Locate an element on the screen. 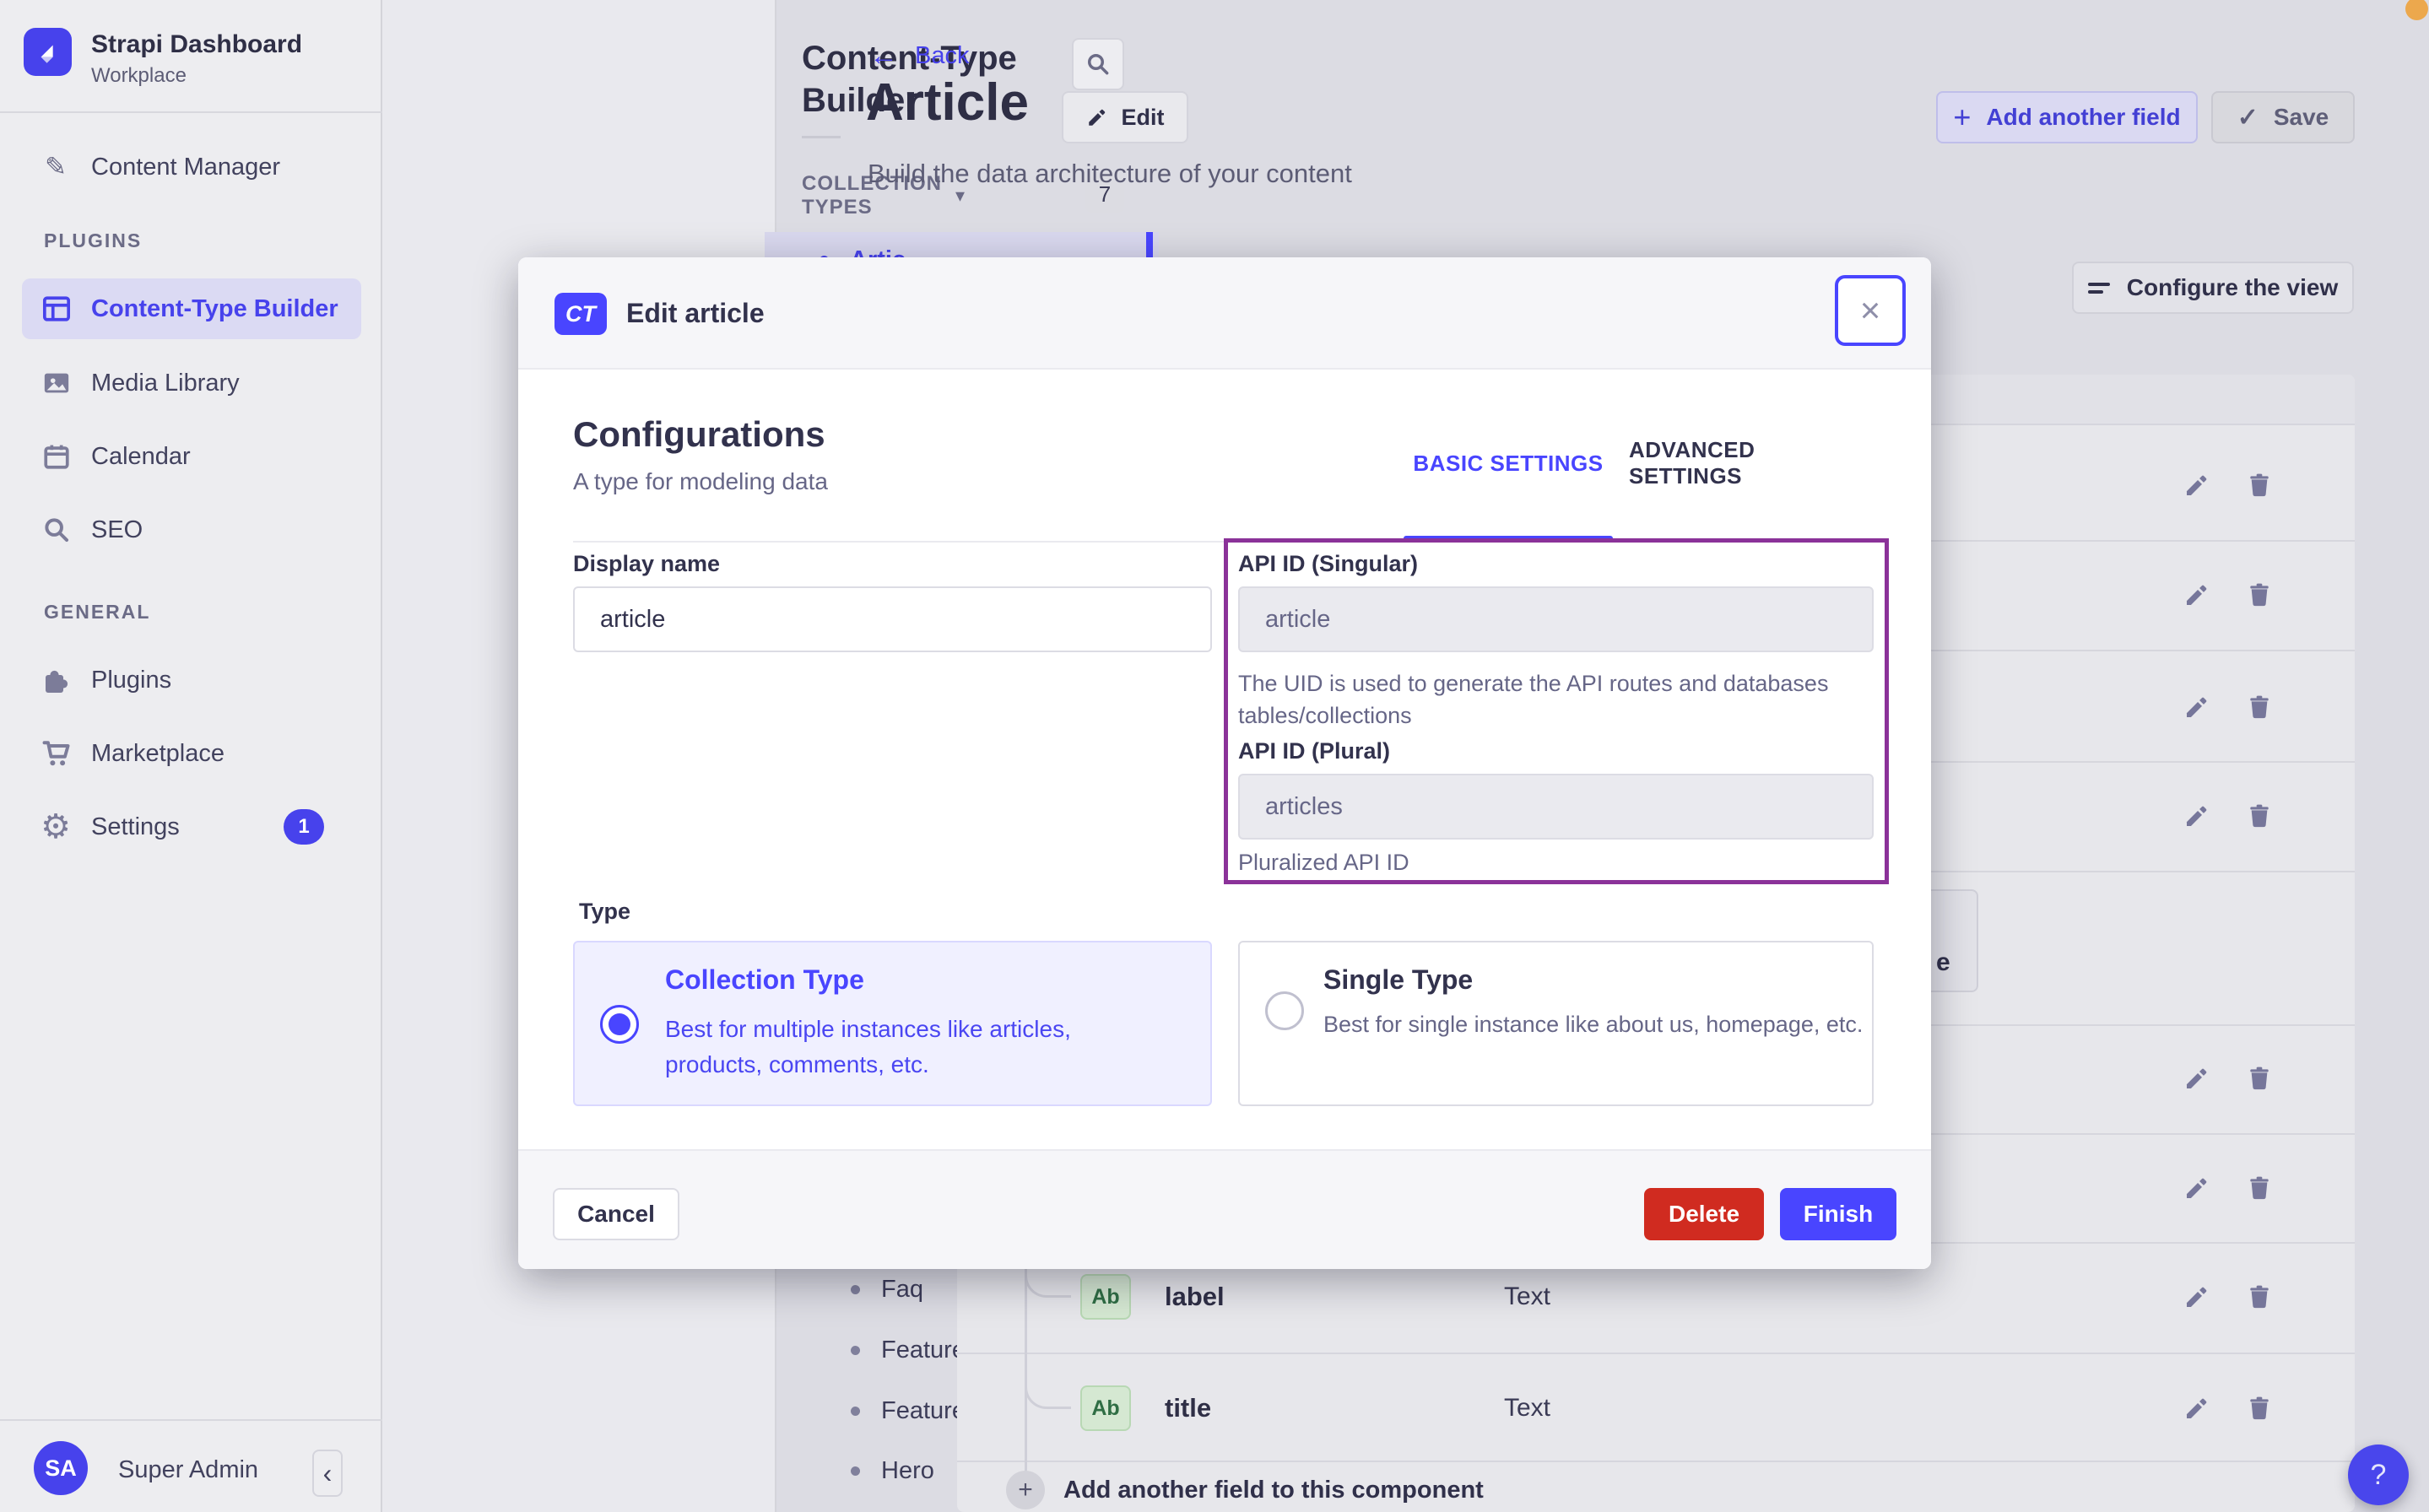  user-name: Super Admin is located at coordinates (189, 1469).